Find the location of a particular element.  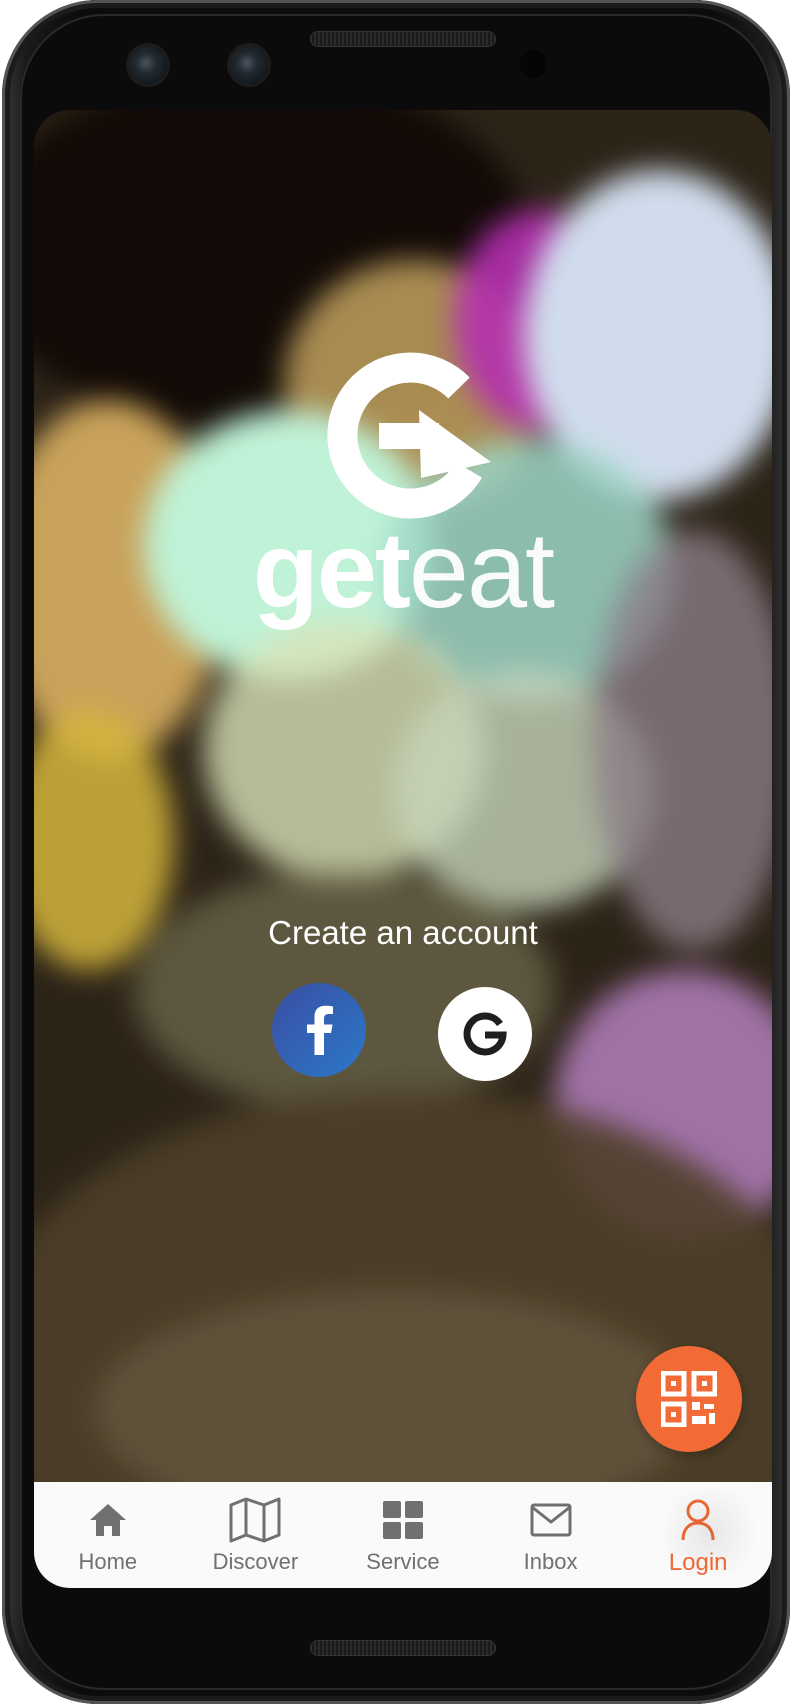

bottom-tab-bar: Home Discover Service Inbox Login is located at coordinates (403, 1535).